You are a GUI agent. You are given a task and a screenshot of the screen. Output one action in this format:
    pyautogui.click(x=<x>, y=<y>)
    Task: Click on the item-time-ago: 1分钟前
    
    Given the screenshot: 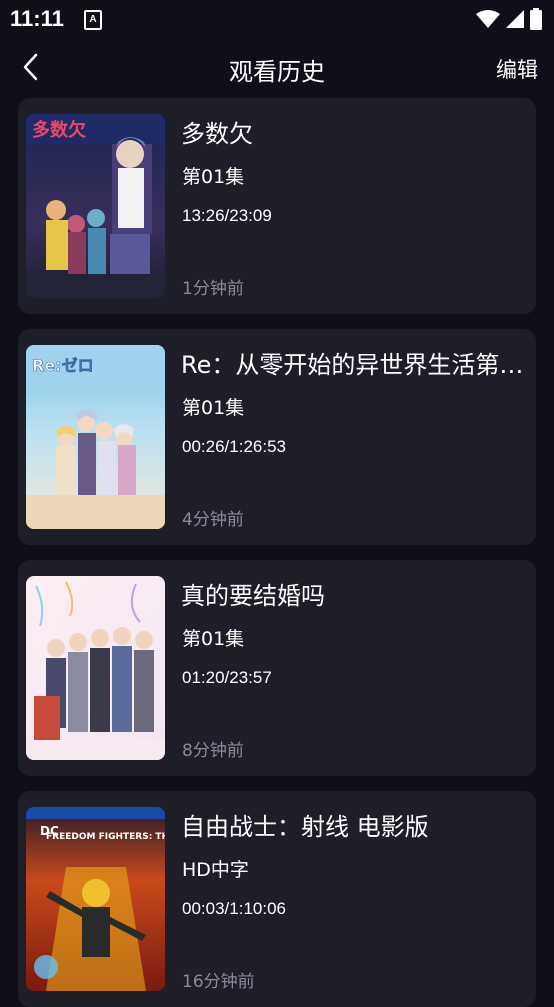 What is the action you would take?
    pyautogui.click(x=213, y=289)
    